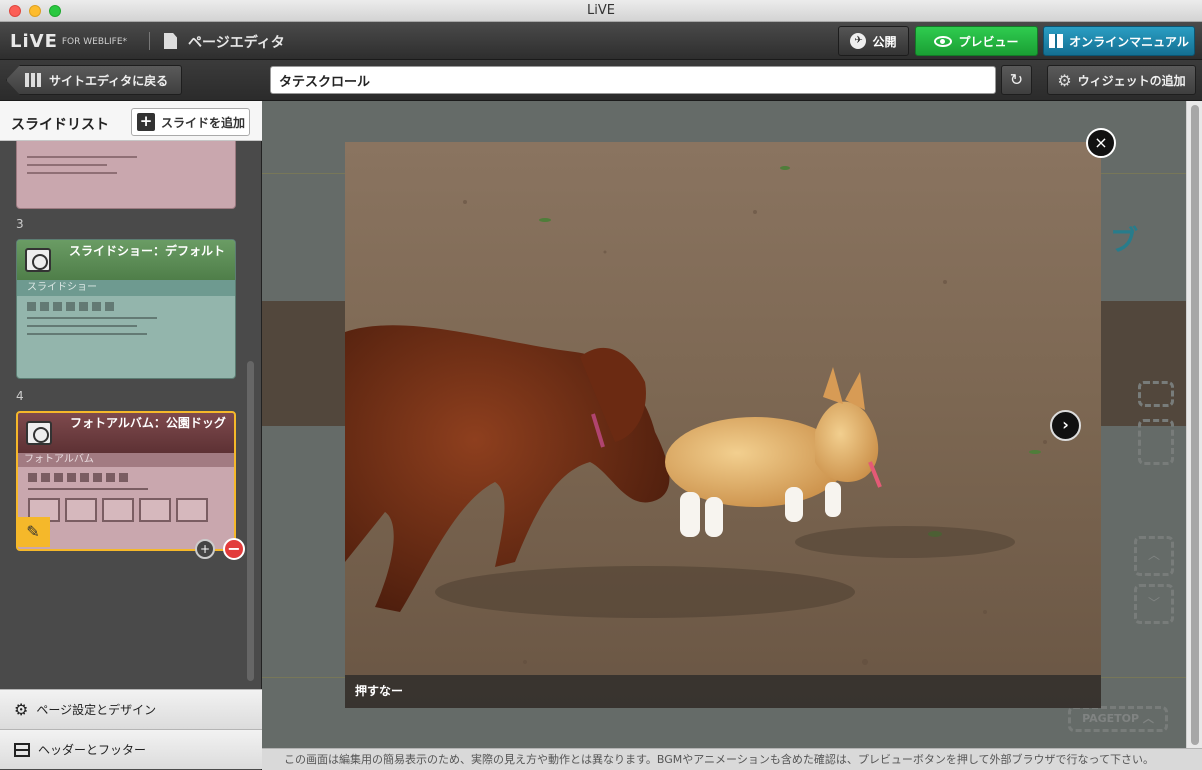  What do you see at coordinates (20, 224) in the screenshot?
I see `slide-number: 3` at bounding box center [20, 224].